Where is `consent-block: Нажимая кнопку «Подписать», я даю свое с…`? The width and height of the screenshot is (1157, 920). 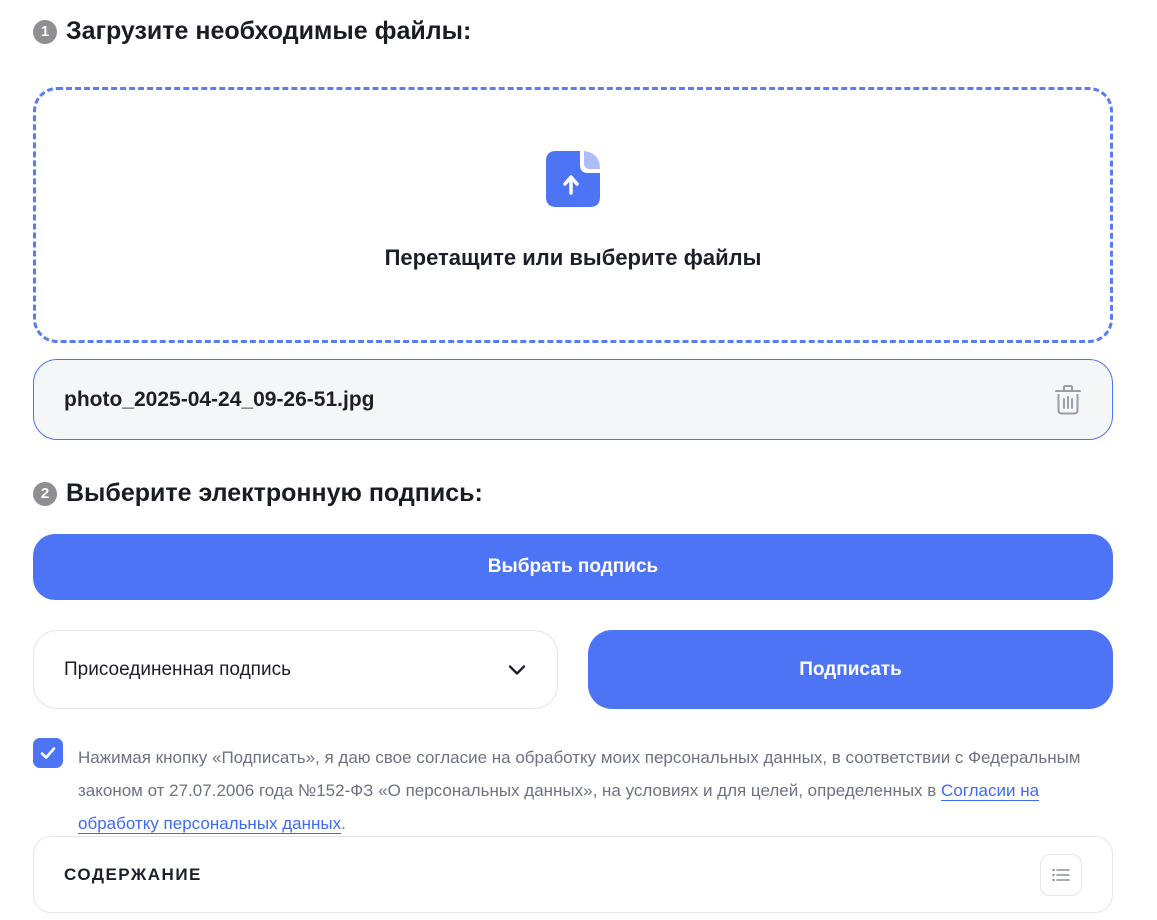
consent-block: Нажимая кнопку «Подписать», я даю свое с… is located at coordinates (573, 789).